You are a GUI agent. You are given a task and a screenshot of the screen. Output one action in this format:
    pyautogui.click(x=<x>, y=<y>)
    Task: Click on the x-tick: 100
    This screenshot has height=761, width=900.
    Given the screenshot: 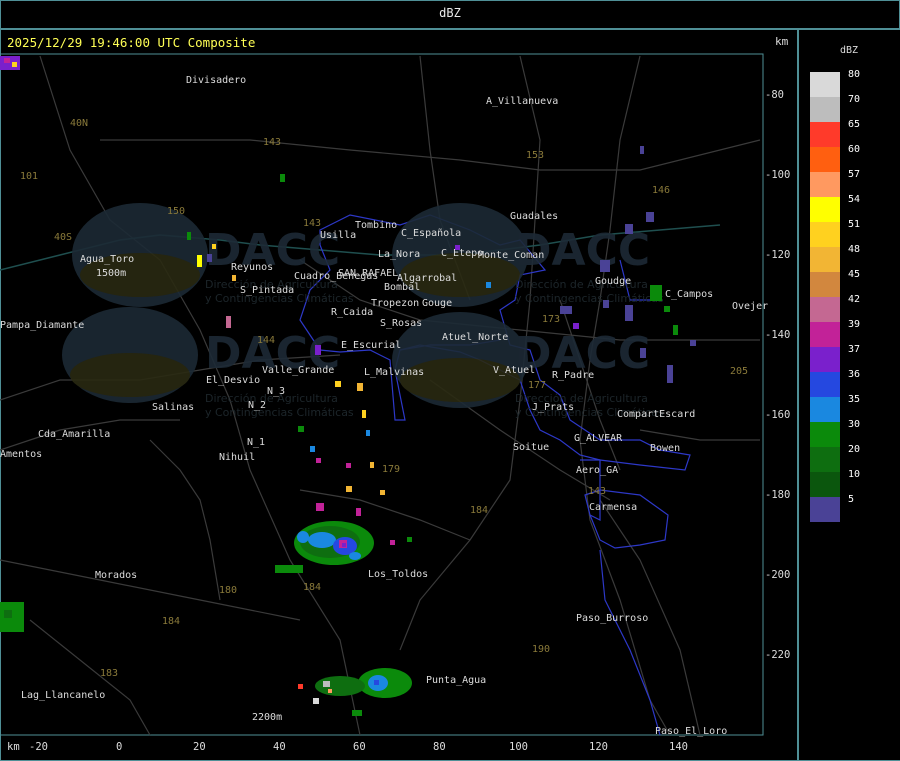 What is the action you would take?
    pyautogui.click(x=518, y=747)
    